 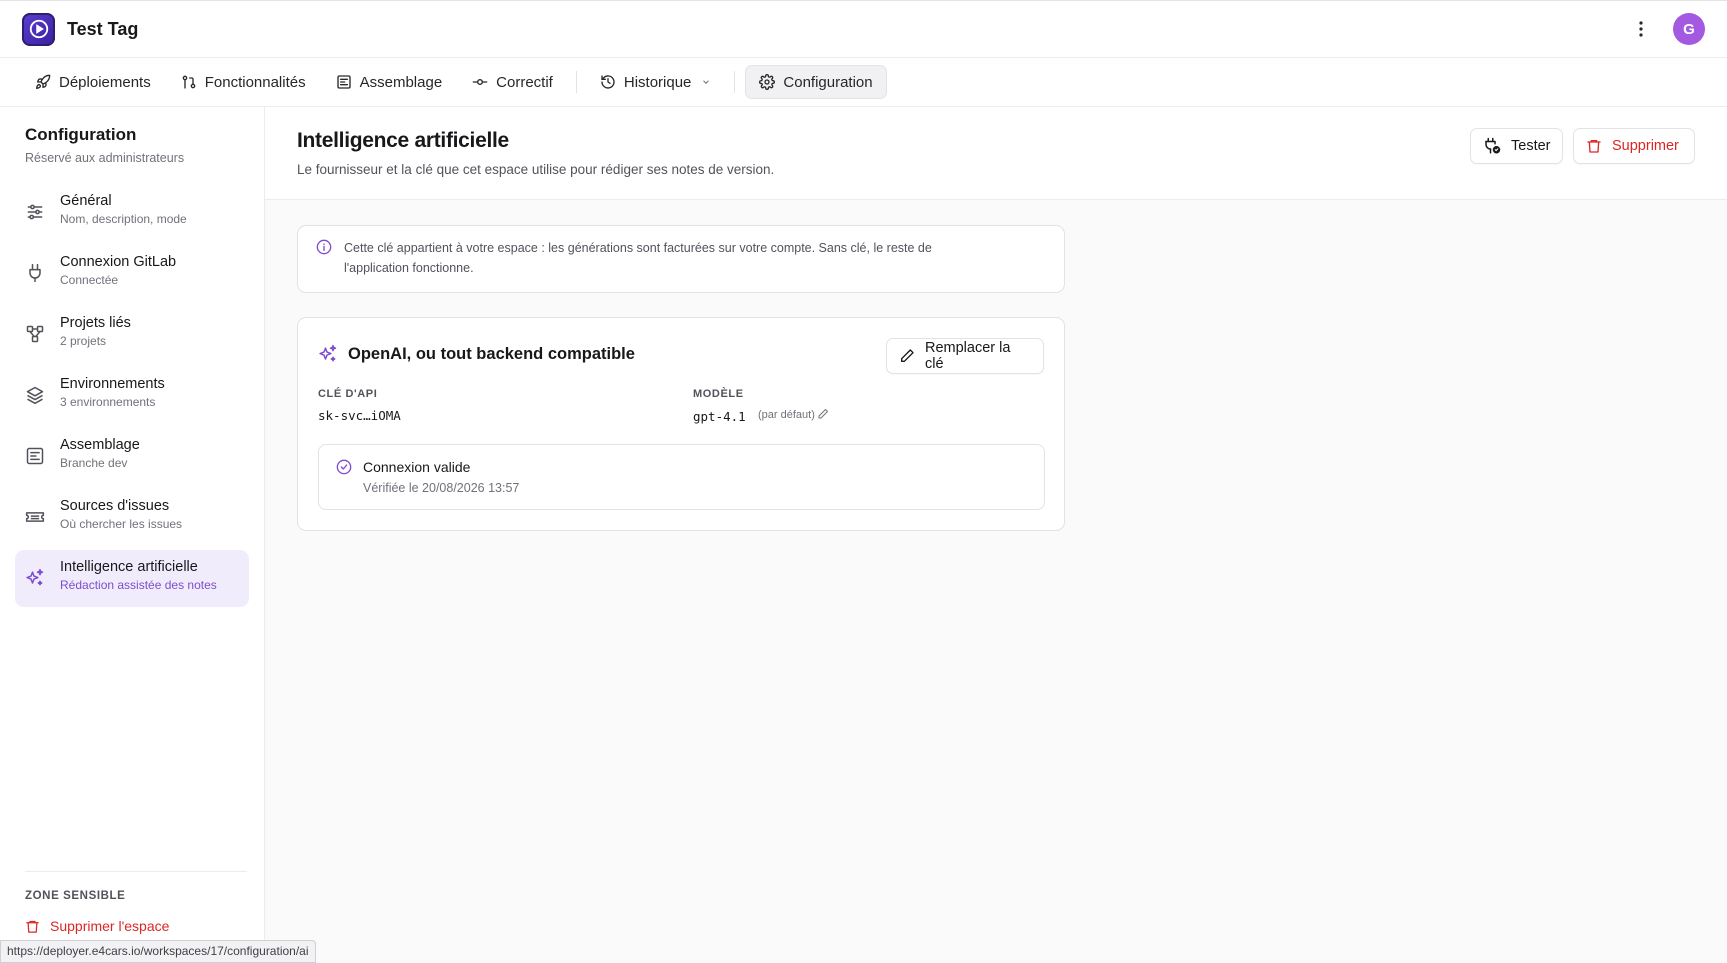 What do you see at coordinates (95, 323) in the screenshot?
I see `sidebar-item-label: Projets liés` at bounding box center [95, 323].